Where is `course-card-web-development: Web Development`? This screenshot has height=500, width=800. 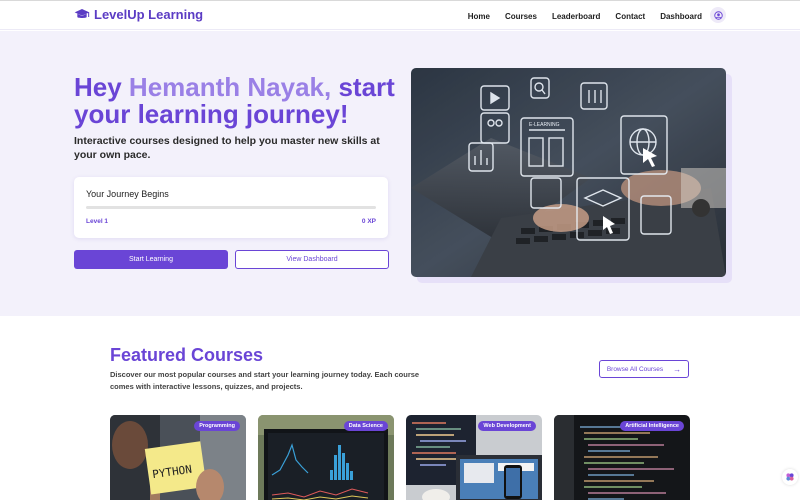
course-card-web-development: Web Development is located at coordinates (474, 457).